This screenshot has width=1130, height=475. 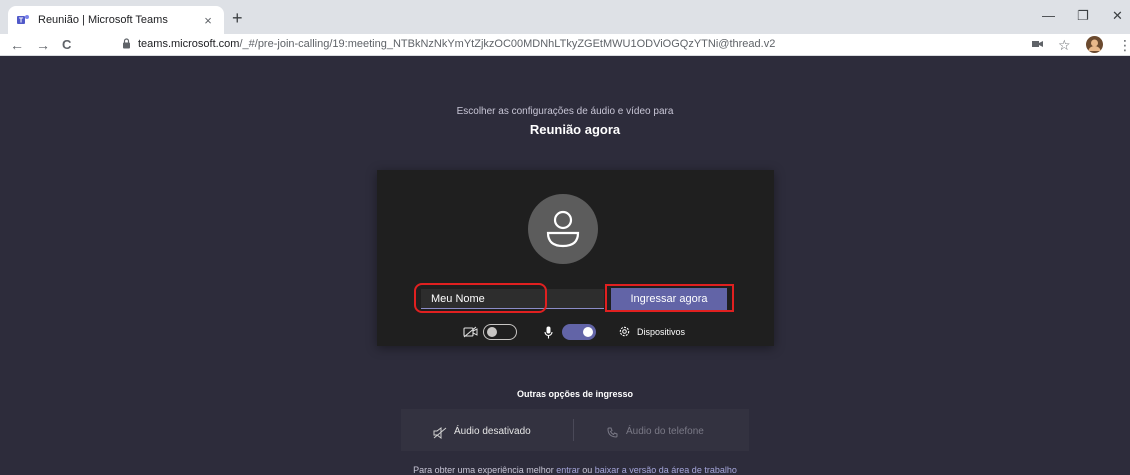 What do you see at coordinates (1048, 15) in the screenshot?
I see `minimize-icon: —` at bounding box center [1048, 15].